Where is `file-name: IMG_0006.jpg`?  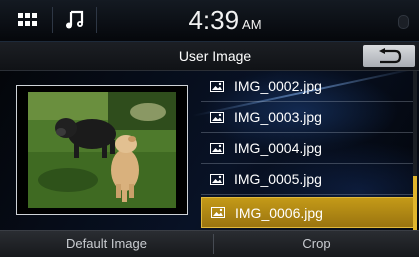
file-name: IMG_0006.jpg is located at coordinates (279, 212).